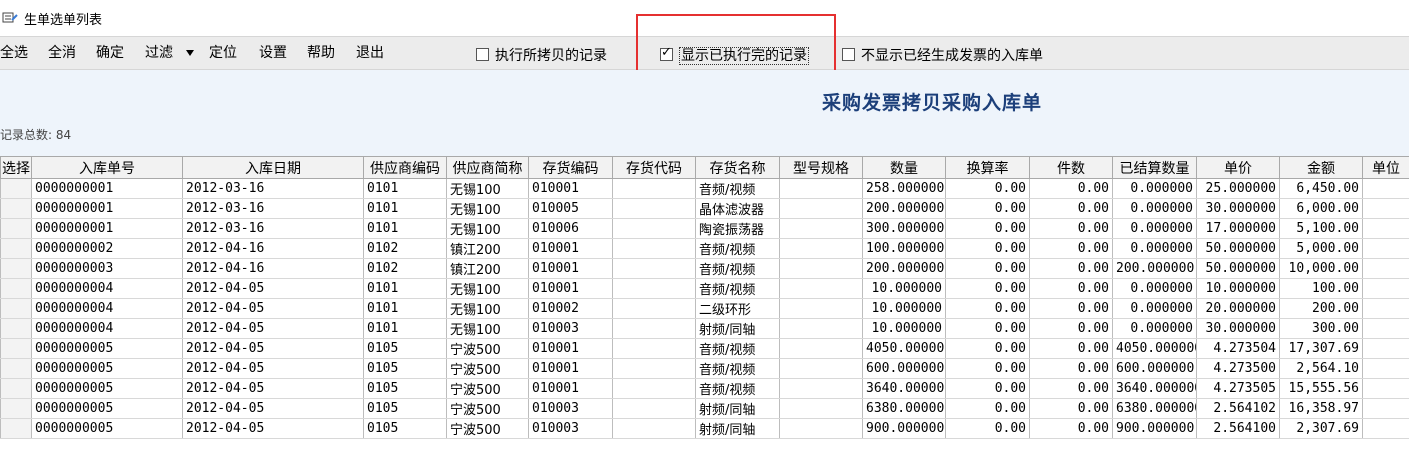 The height and width of the screenshot is (467, 1409). What do you see at coordinates (1238, 248) in the screenshot?
I see `table-cell: 50.000000` at bounding box center [1238, 248].